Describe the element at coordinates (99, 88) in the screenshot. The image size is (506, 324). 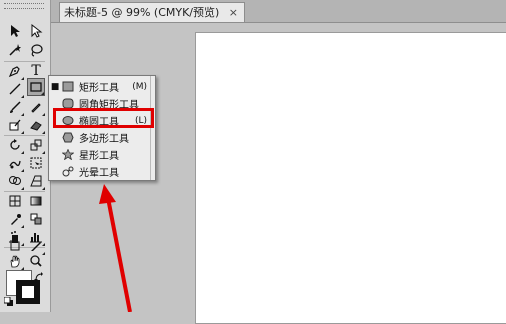
I see `flyout-item-label: 矩形工具` at that location.